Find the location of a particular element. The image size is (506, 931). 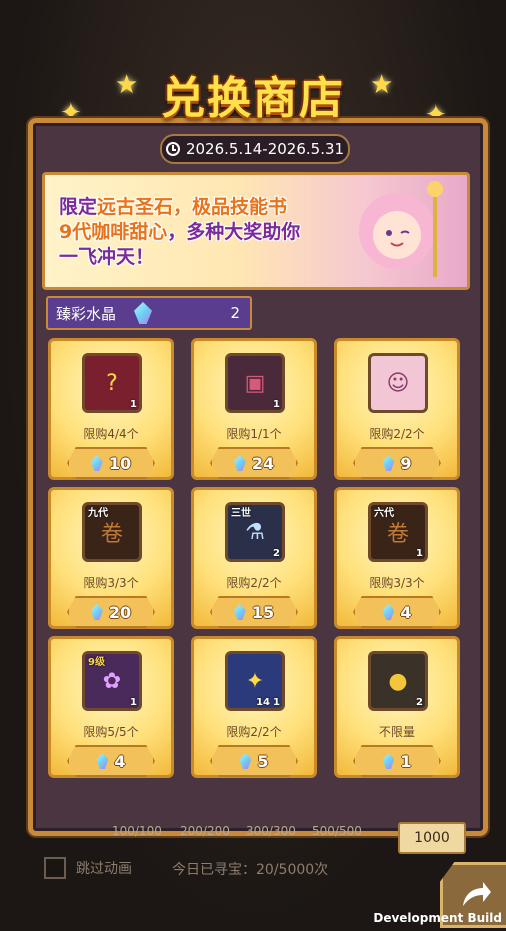

arrow-return-icon is located at coordinates (477, 894).